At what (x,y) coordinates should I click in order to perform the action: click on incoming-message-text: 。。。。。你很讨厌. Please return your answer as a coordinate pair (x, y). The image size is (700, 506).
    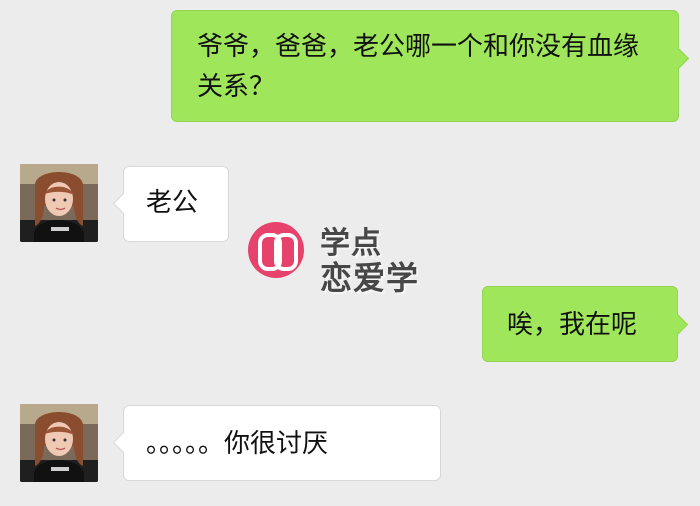
    Looking at the image, I should click on (237, 444).